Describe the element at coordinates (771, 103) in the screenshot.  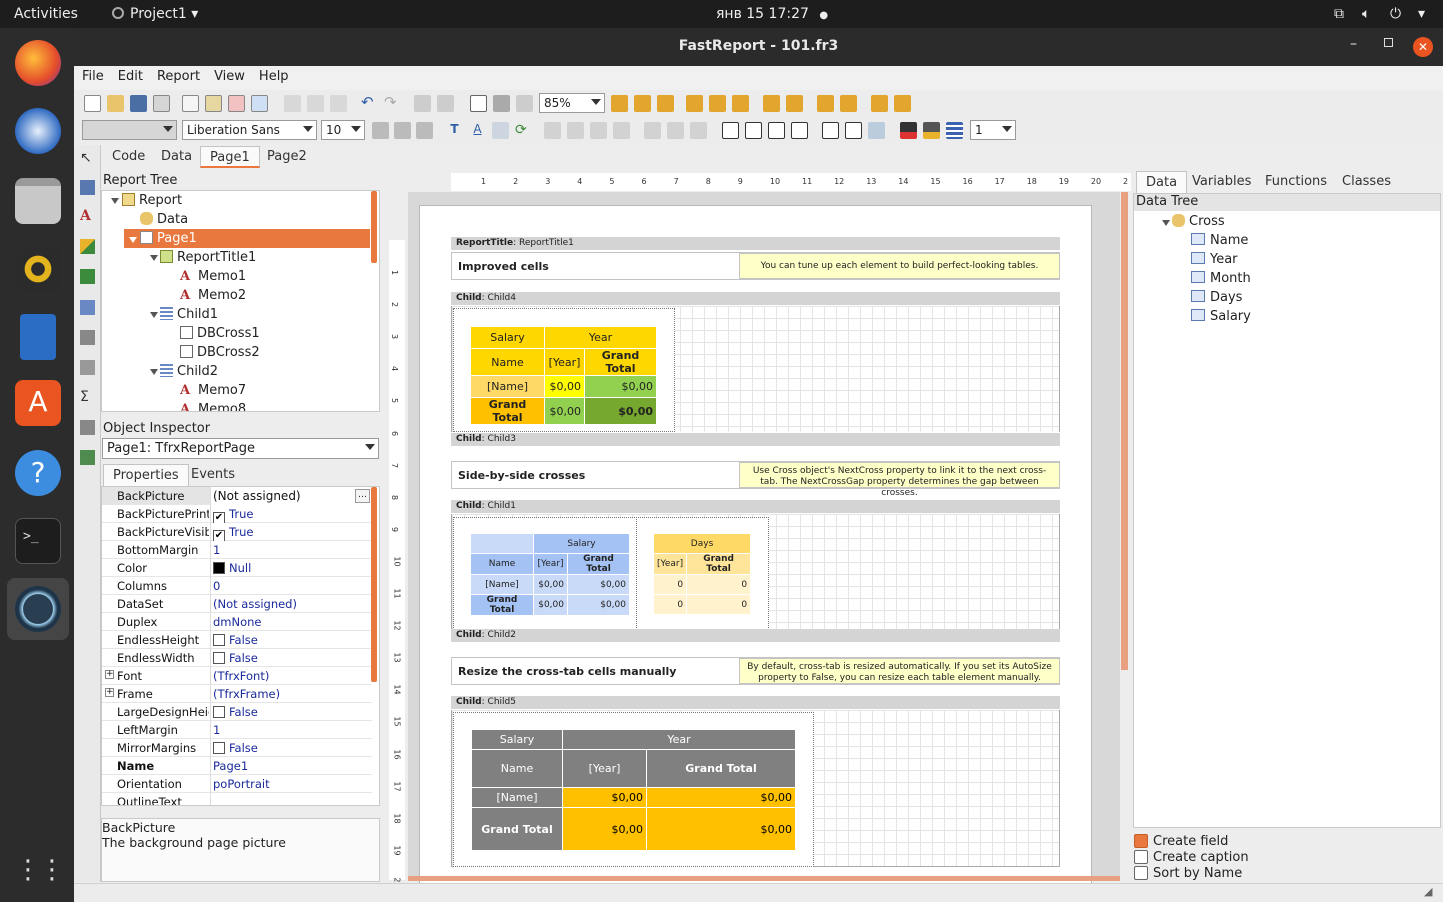
I see `space-horizontal-icon` at that location.